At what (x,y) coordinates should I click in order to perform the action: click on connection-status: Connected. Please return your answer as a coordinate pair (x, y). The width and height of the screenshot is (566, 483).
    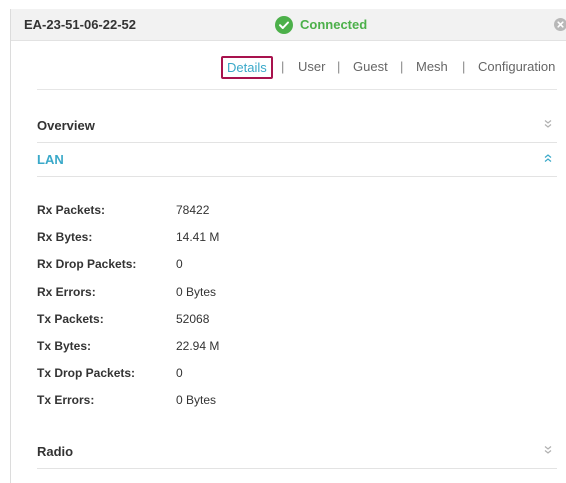
    Looking at the image, I should click on (321, 24).